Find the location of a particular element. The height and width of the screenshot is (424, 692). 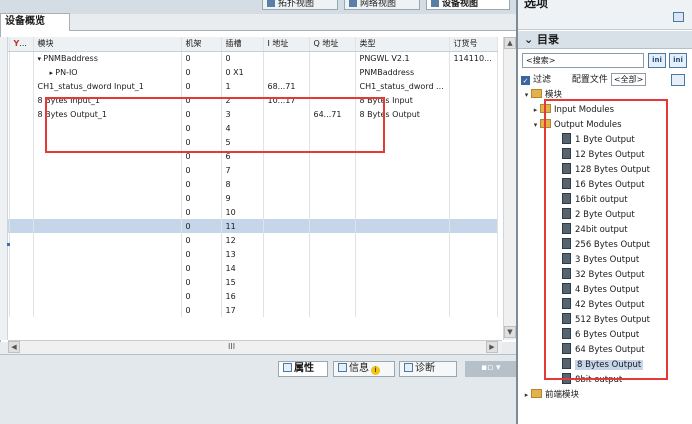

scroll-right-icon: ▶ is located at coordinates (492, 347).